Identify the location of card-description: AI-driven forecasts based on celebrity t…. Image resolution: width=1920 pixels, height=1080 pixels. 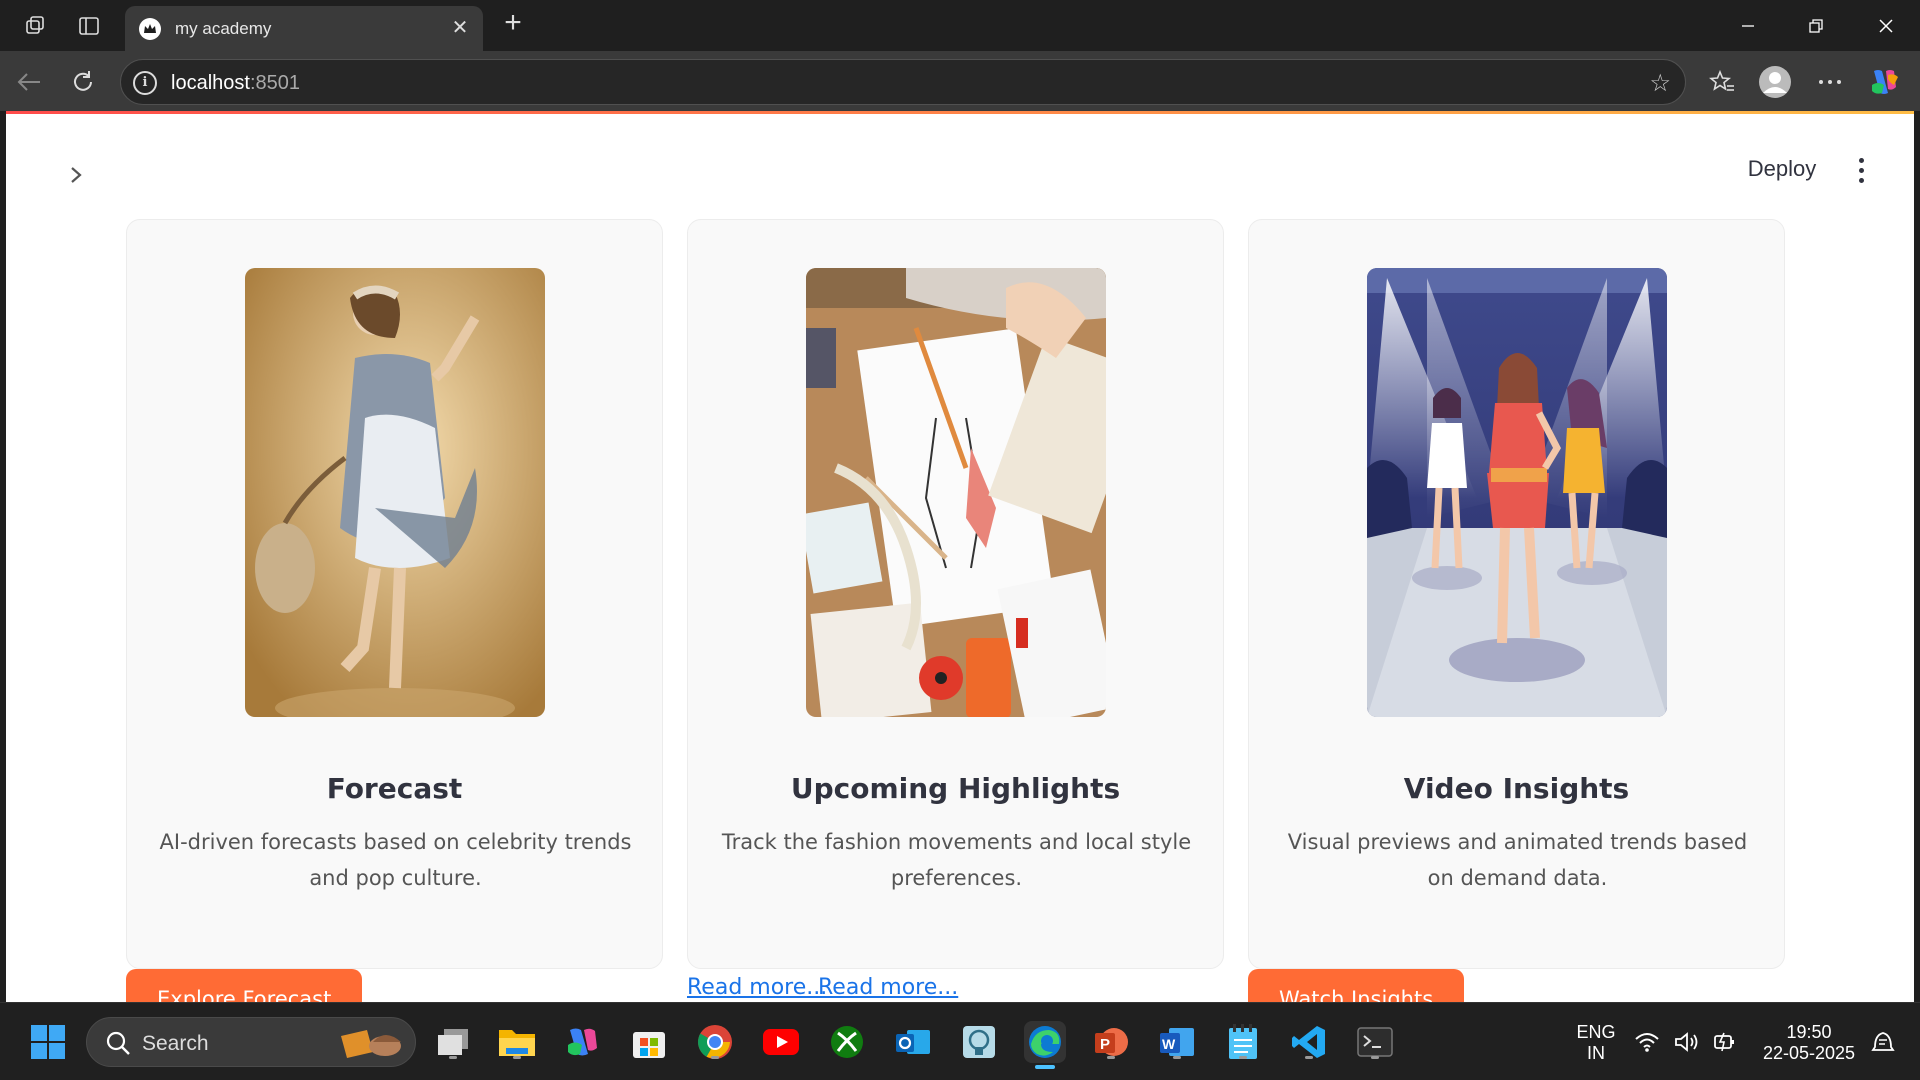
(395, 860).